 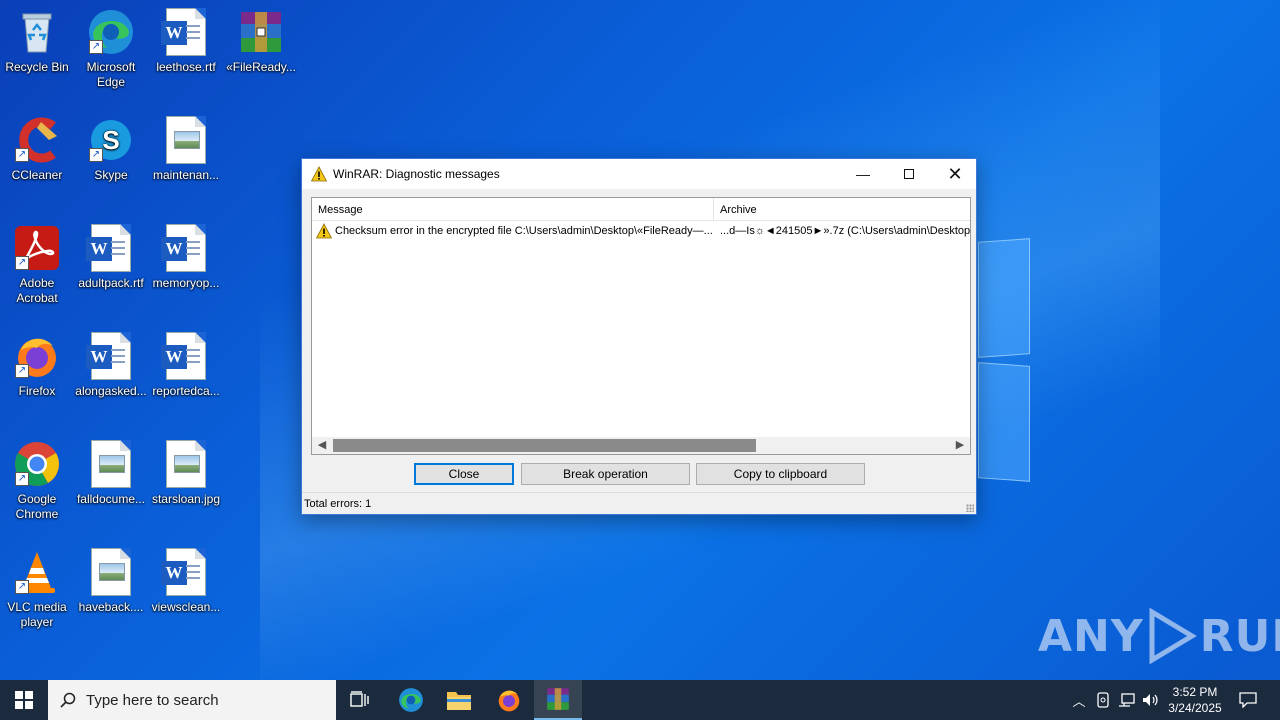 I want to click on show-hidden-icons-button: ︿, so click(x=1079, y=700).